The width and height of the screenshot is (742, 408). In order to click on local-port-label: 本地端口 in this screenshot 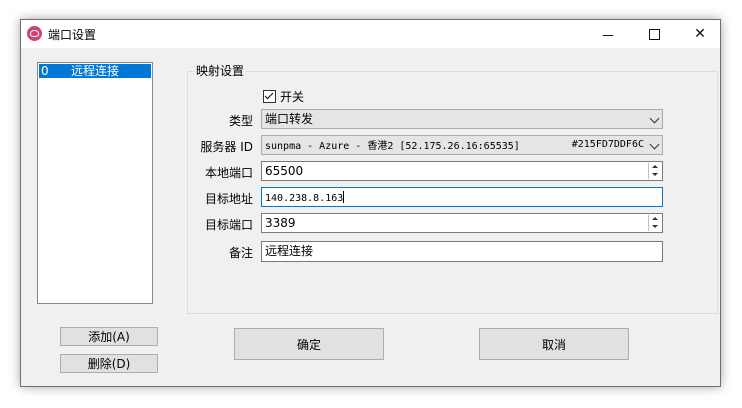, I will do `click(228, 173)`.